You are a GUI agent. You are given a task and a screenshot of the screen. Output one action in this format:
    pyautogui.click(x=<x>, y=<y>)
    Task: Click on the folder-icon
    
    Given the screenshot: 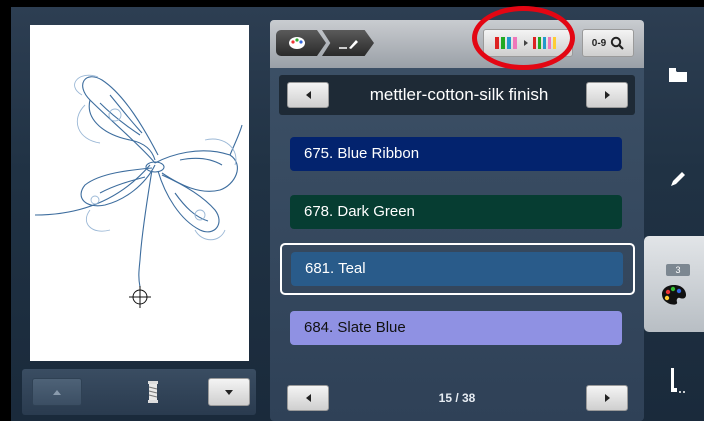 What is the action you would take?
    pyautogui.click(x=678, y=75)
    